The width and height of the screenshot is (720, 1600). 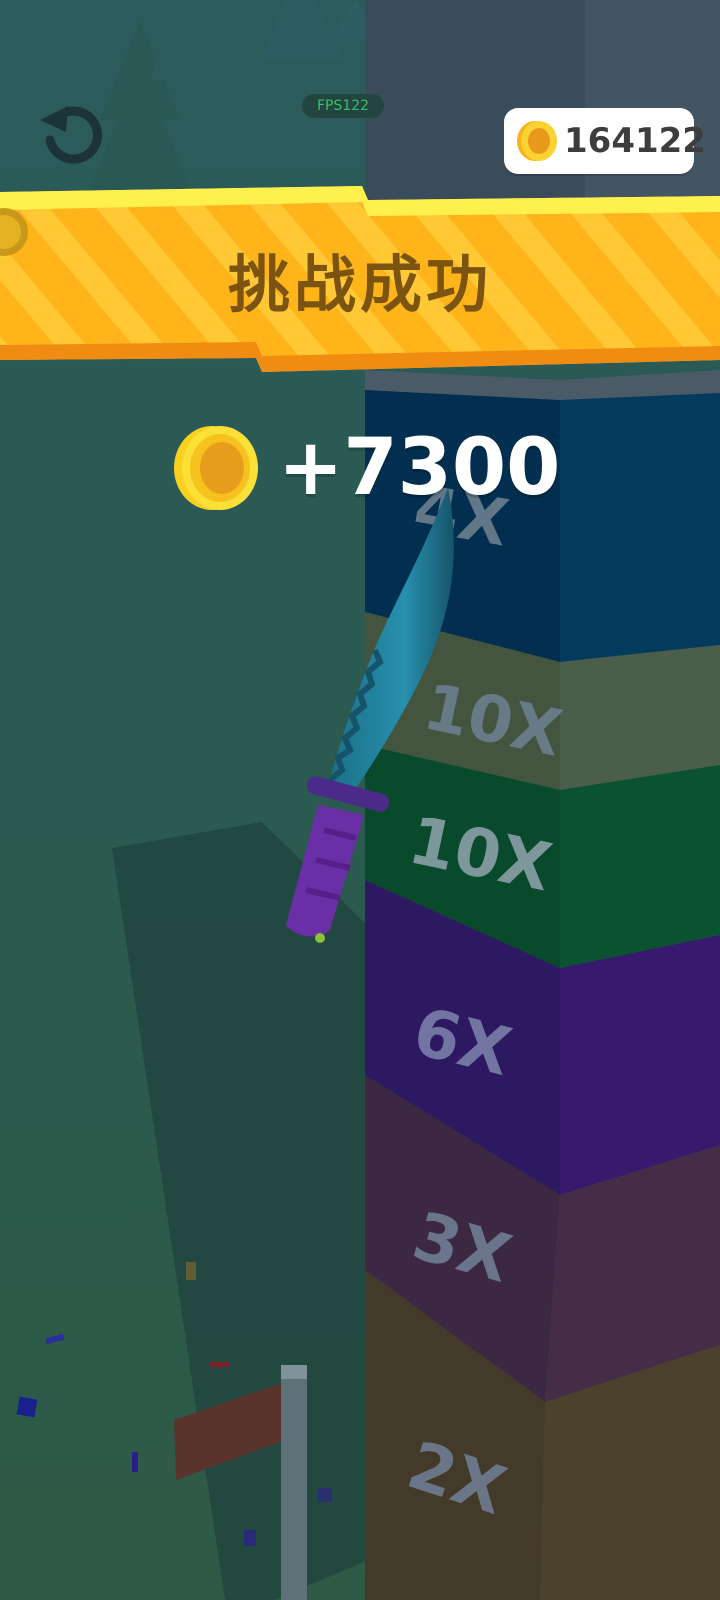 I want to click on undo-button, so click(x=70, y=132).